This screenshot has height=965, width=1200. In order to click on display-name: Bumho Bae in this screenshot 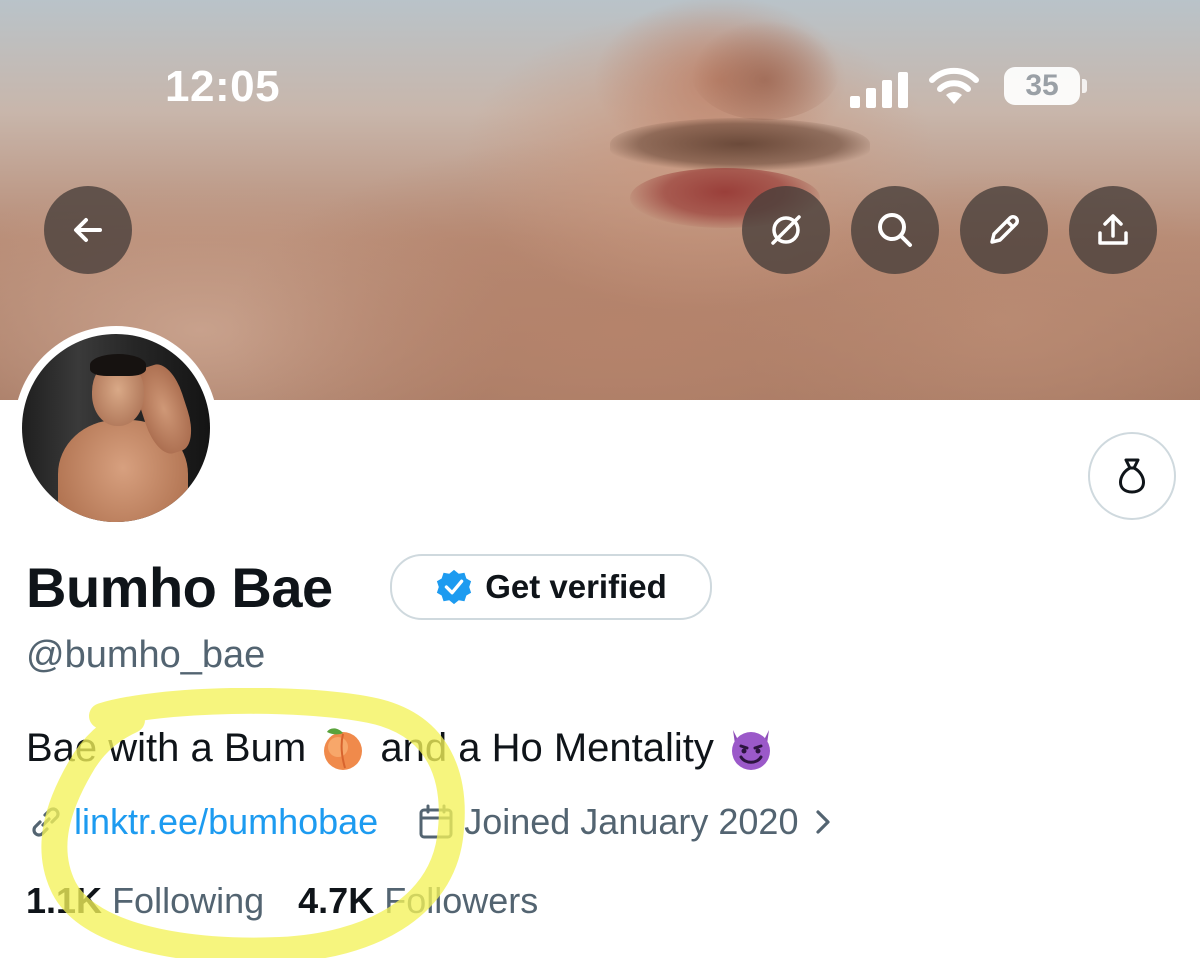, I will do `click(179, 587)`.